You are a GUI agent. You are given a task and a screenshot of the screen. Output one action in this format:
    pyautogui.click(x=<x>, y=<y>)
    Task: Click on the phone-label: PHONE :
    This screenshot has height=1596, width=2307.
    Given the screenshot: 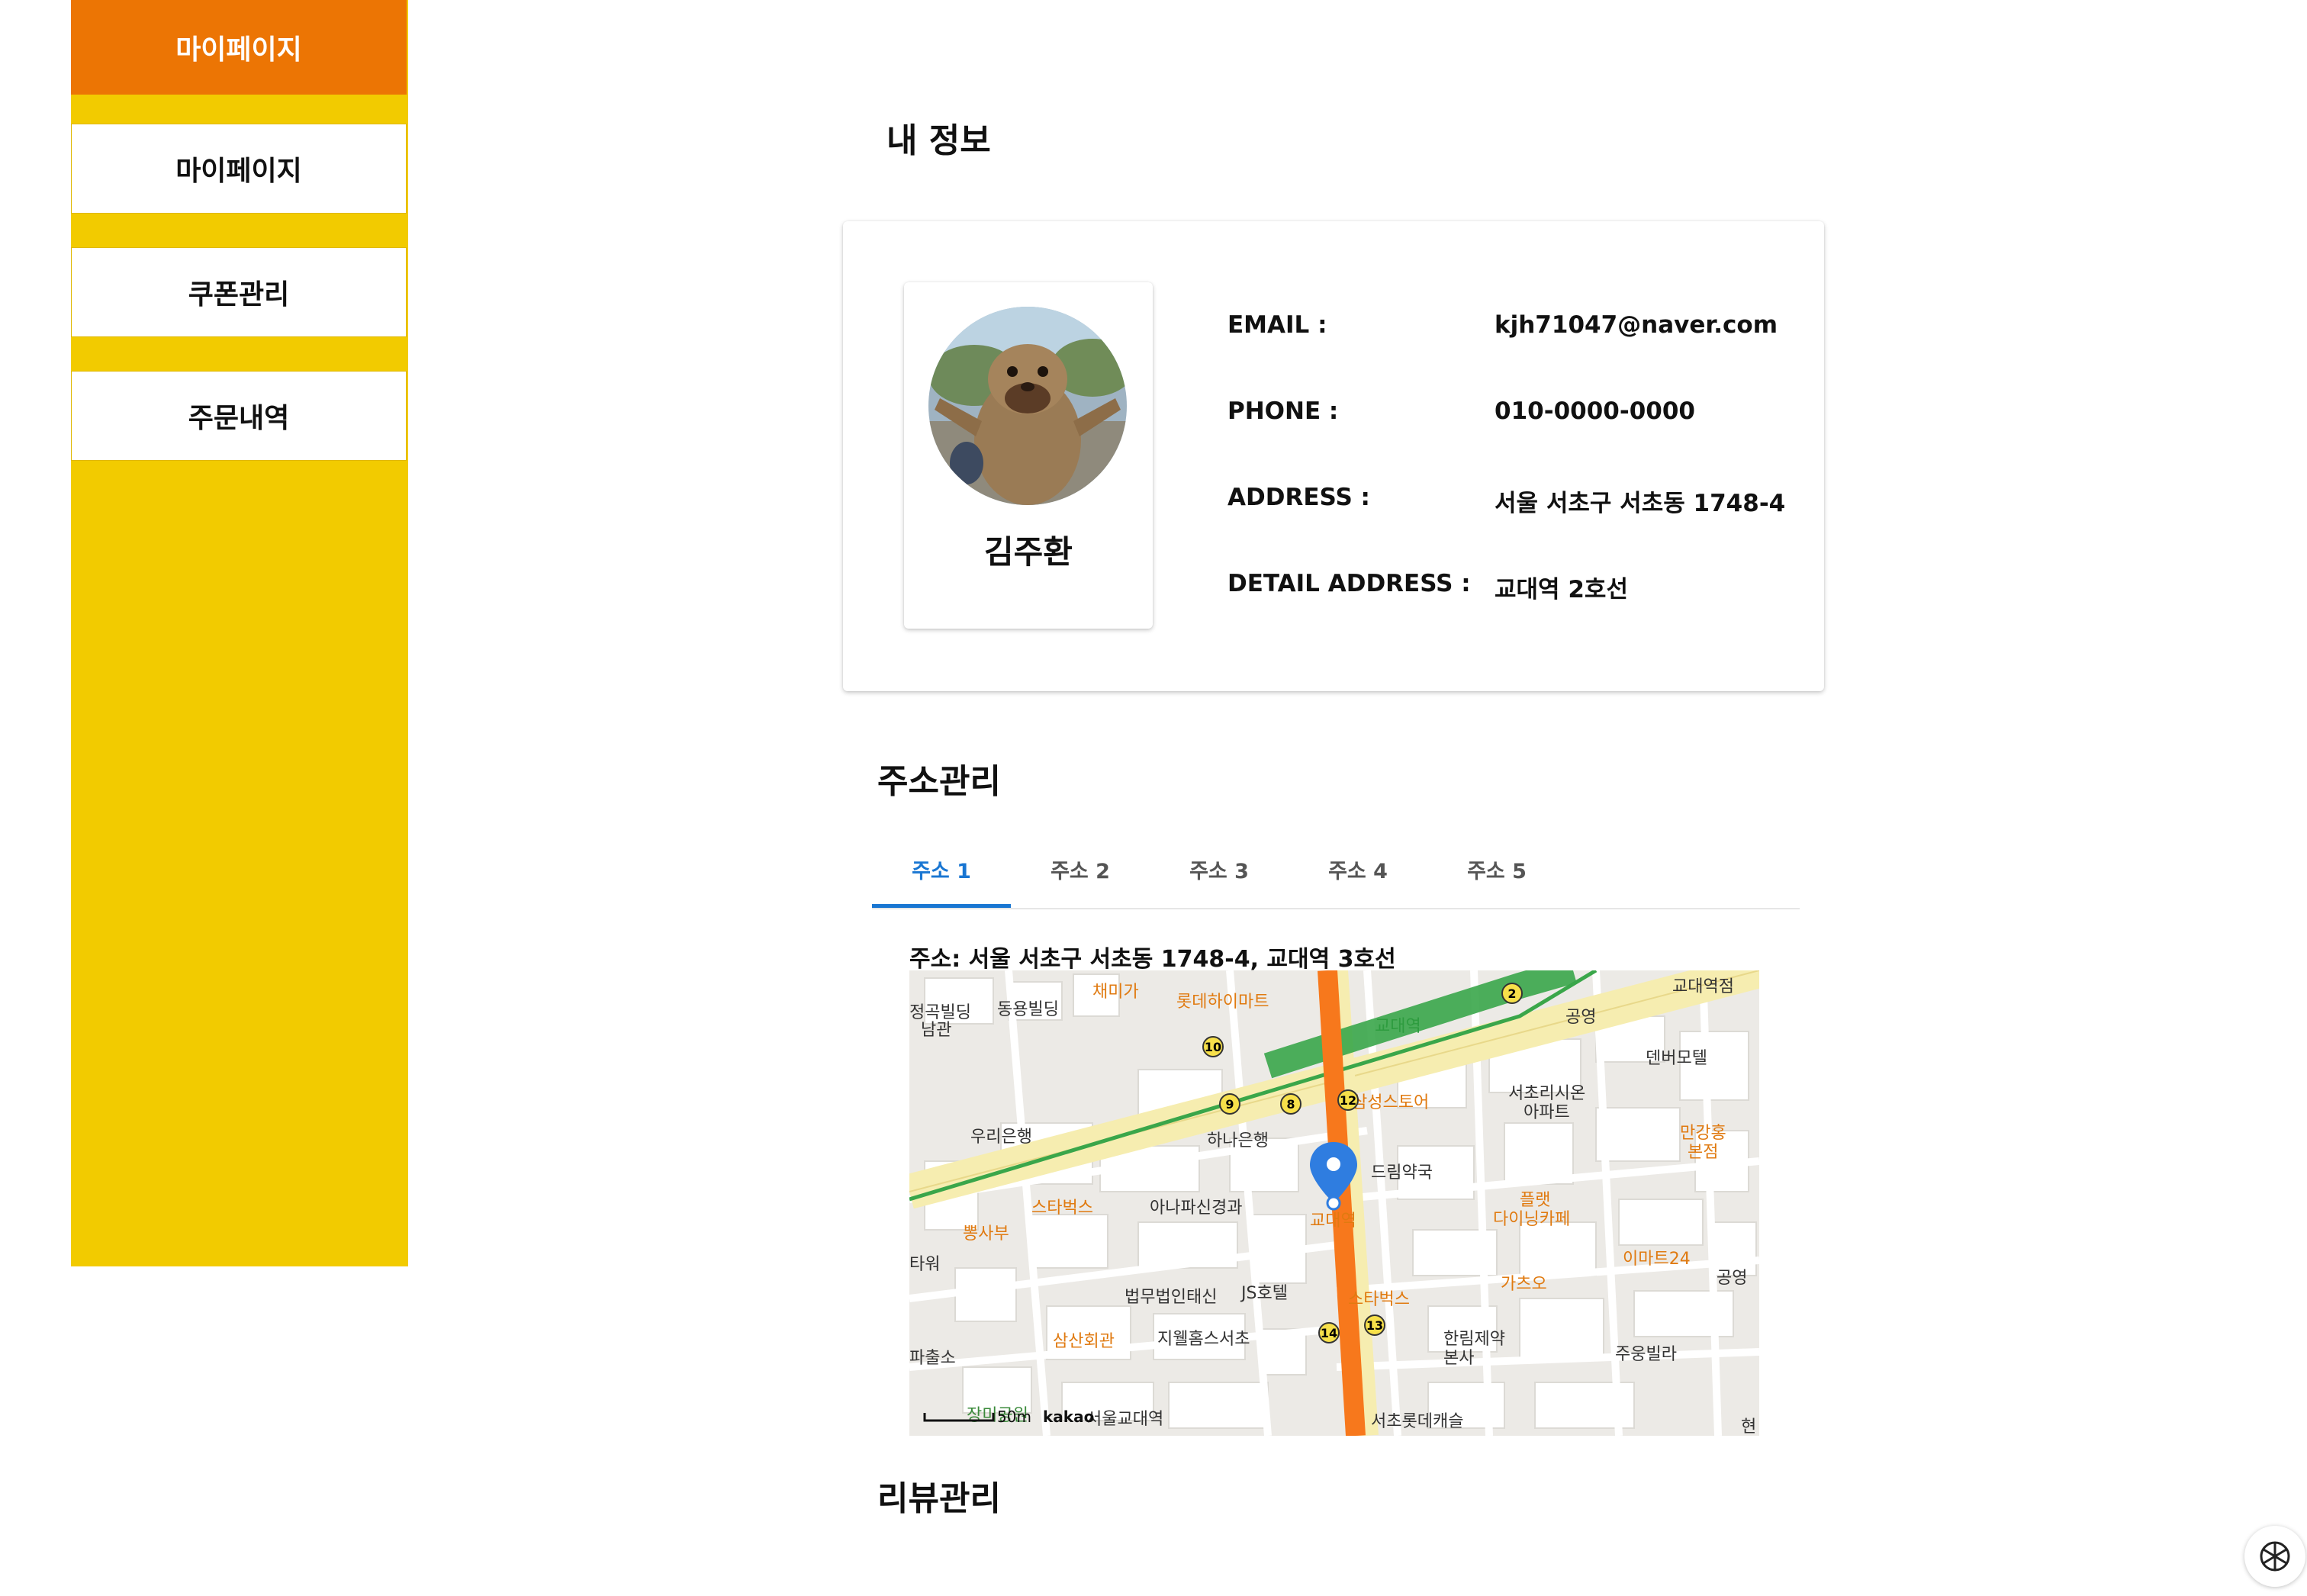 What is the action you would take?
    pyautogui.click(x=1283, y=411)
    